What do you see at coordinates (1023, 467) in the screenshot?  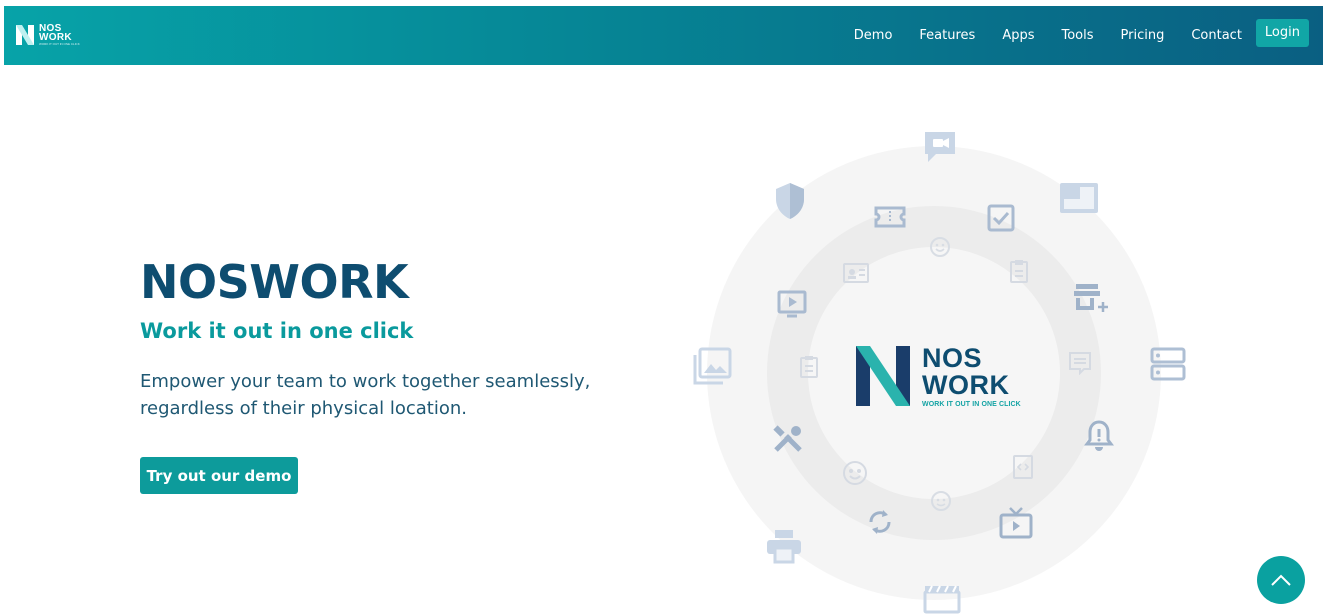 I see `code-file-icon` at bounding box center [1023, 467].